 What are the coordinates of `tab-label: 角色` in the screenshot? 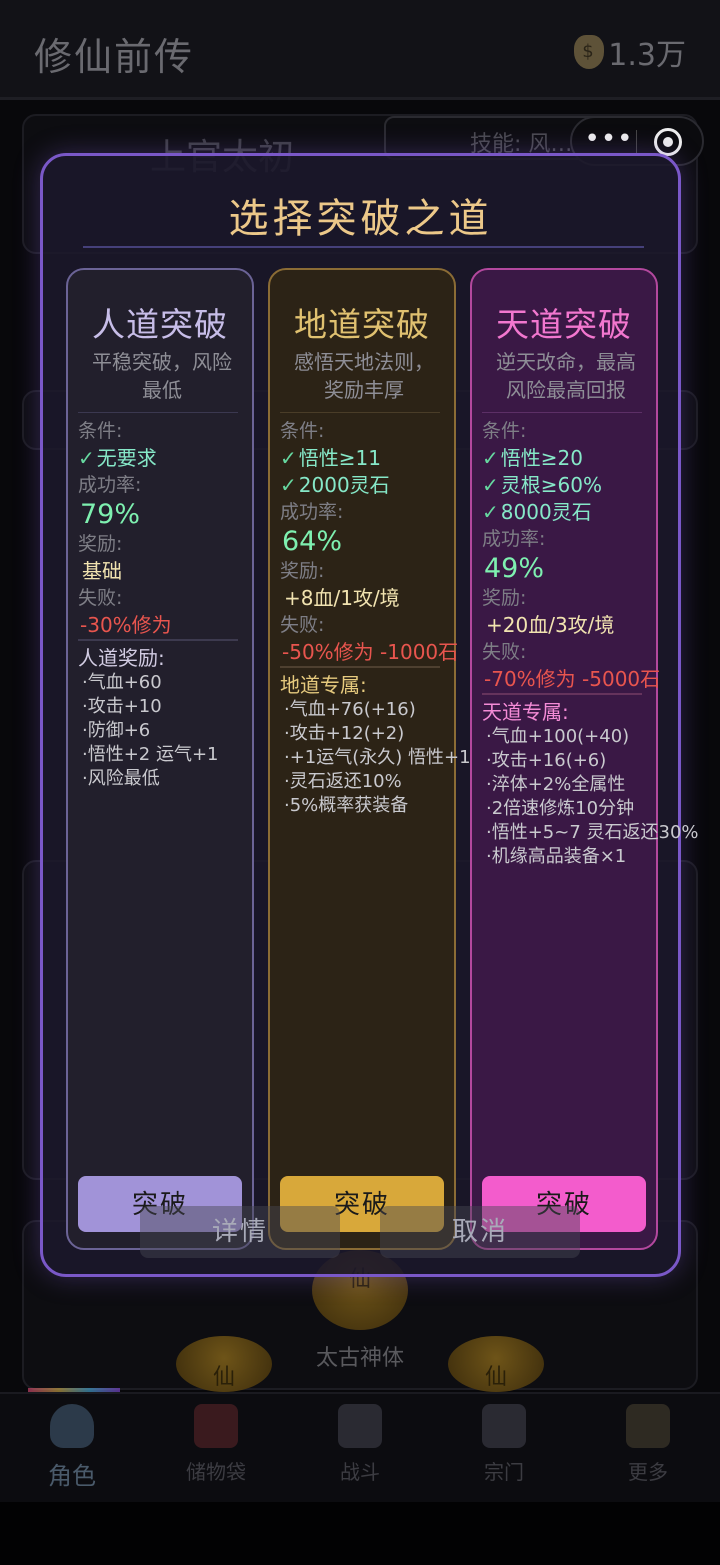 It's located at (72, 1476).